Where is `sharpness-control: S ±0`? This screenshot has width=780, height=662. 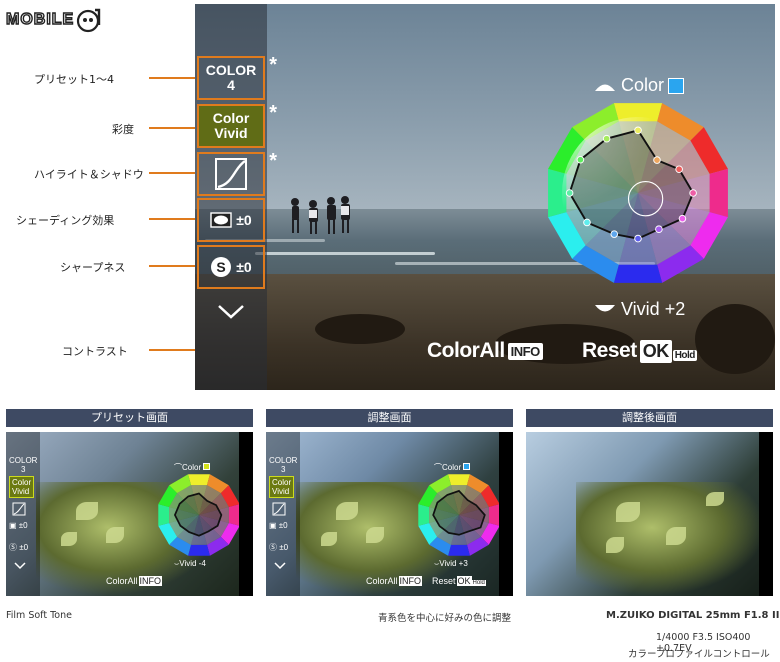
sharpness-control: S ±0 is located at coordinates (231, 267).